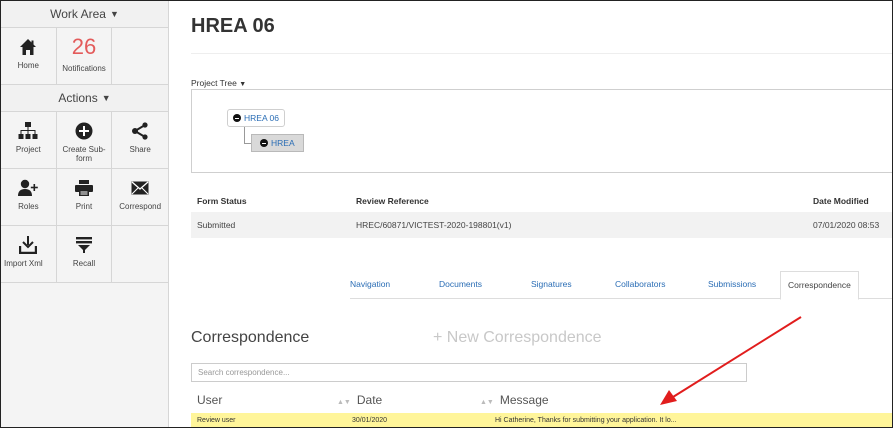 The image size is (893, 428). What do you see at coordinates (84, 46) in the screenshot?
I see `notifications-count: 26` at bounding box center [84, 46].